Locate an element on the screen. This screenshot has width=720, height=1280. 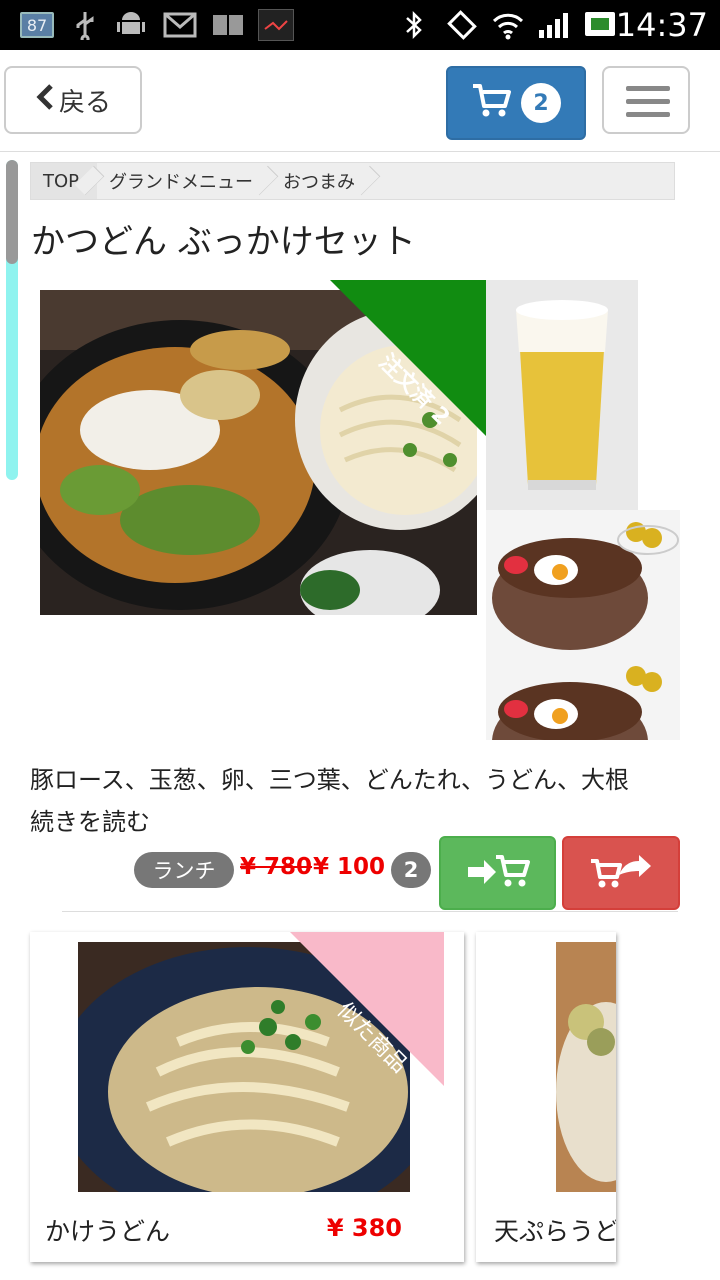
hamburger-menu-button is located at coordinates (646, 100).